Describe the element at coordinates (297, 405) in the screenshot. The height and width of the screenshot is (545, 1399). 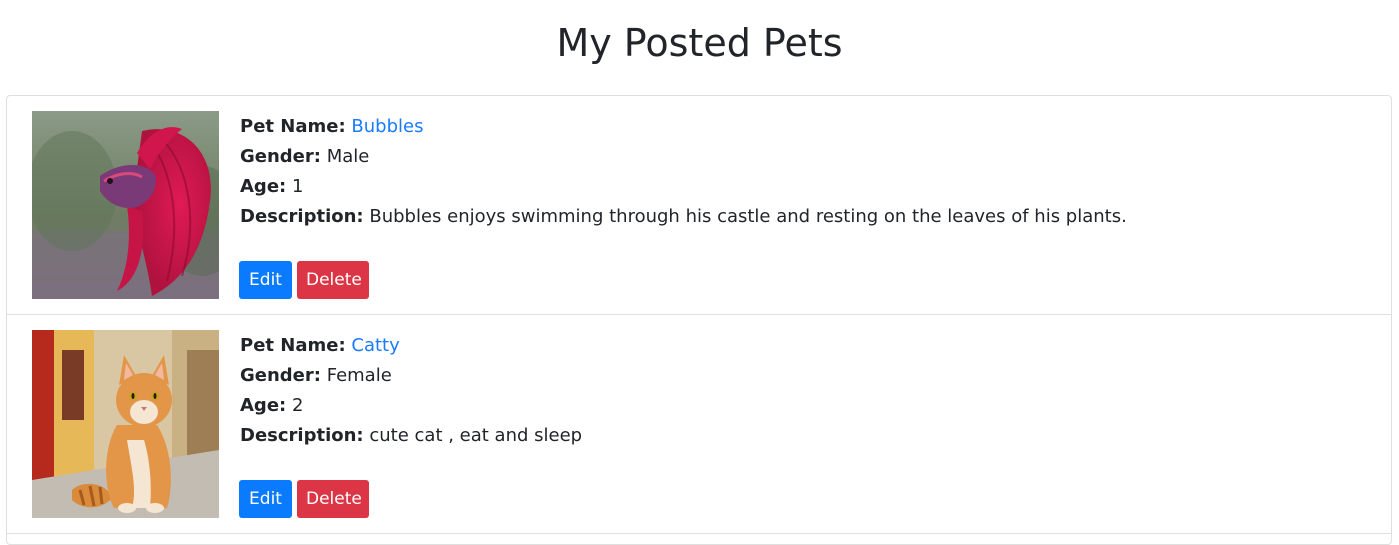
I see `age-value: 2` at that location.